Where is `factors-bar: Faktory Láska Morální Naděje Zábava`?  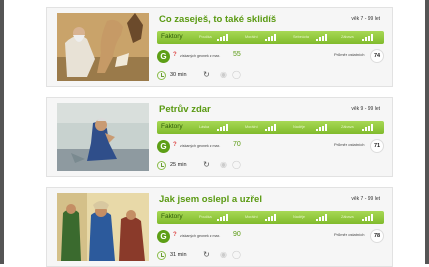 factors-bar: Faktory Láska Morální Naděje Zábava is located at coordinates (270, 127).